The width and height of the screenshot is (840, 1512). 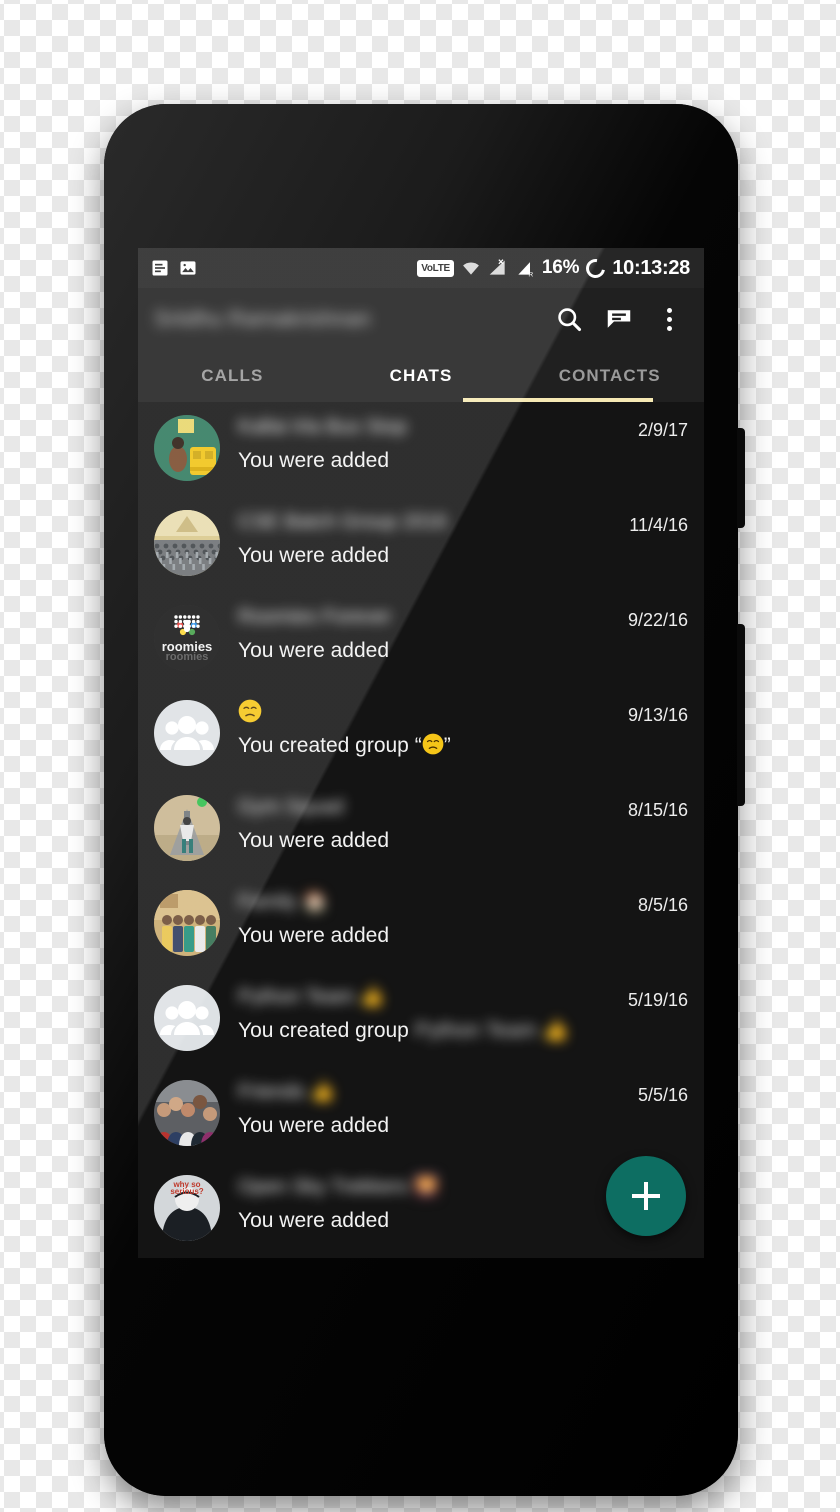 I want to click on chat-item-date: 11/4/16, so click(x=658, y=525).